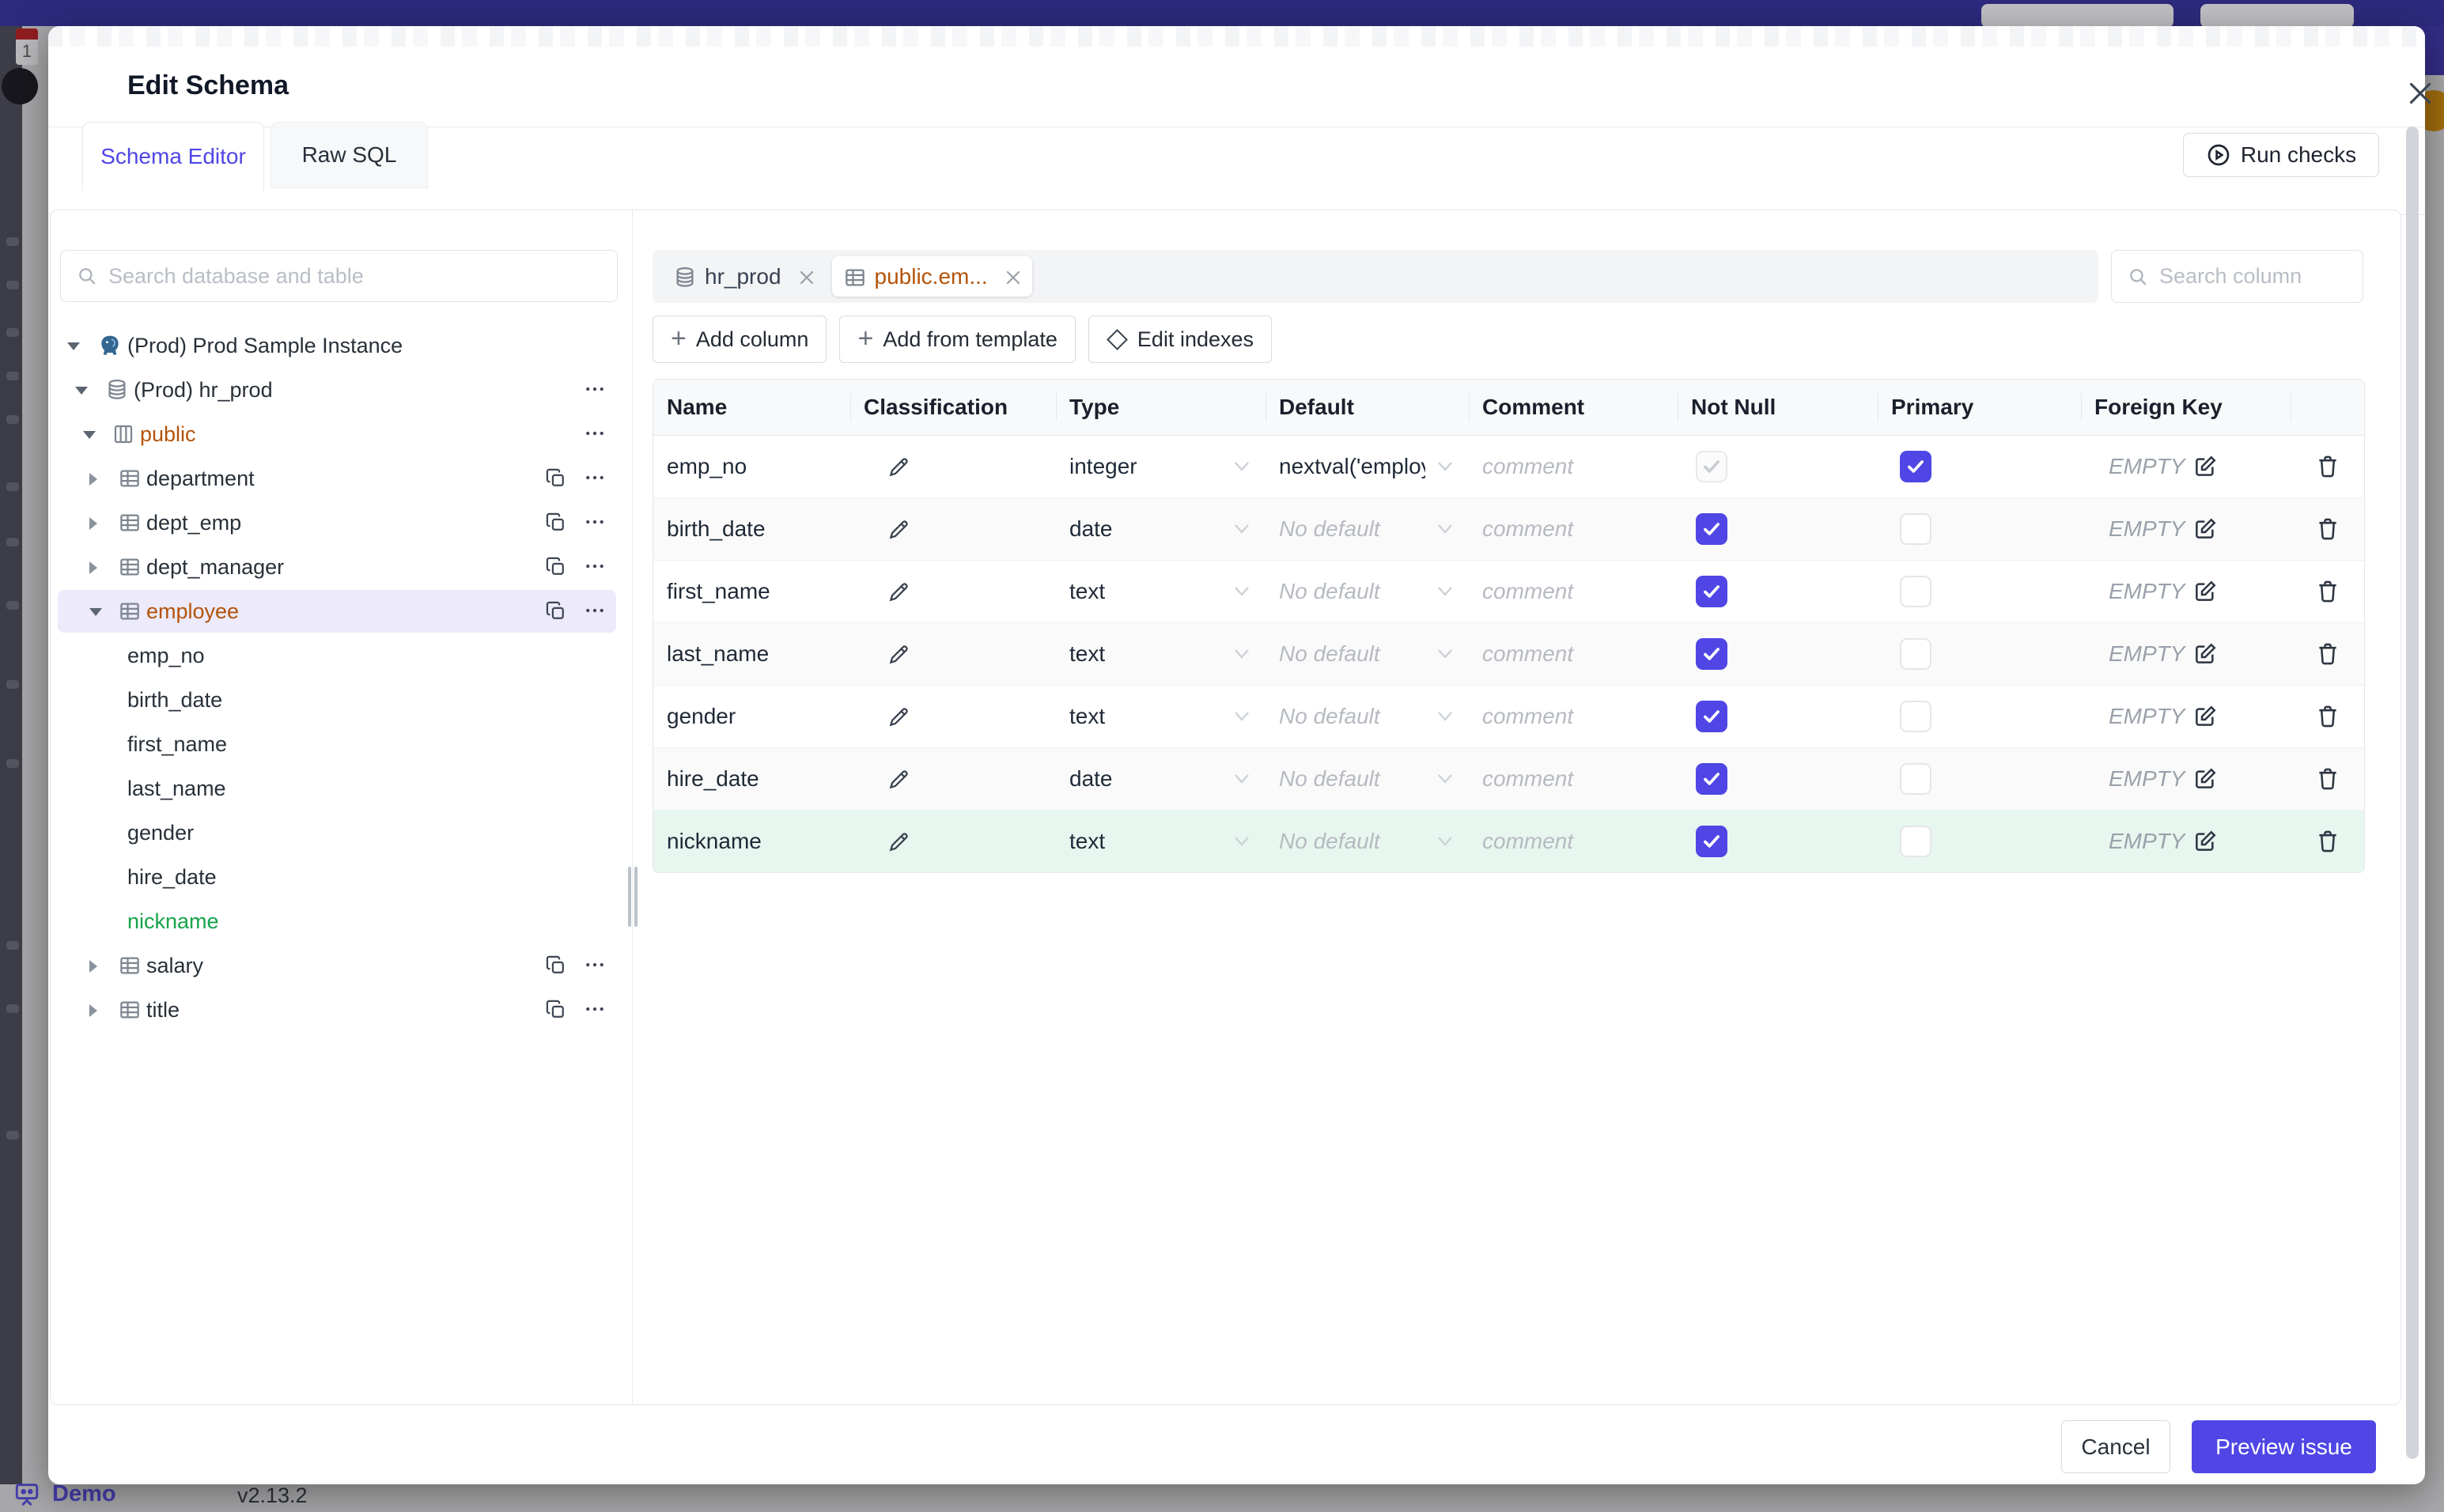 The image size is (2444, 1512). What do you see at coordinates (340, 346) in the screenshot?
I see `tree-item--prod-prod-sample-instance: (Prod) Prod Sample Instance` at bounding box center [340, 346].